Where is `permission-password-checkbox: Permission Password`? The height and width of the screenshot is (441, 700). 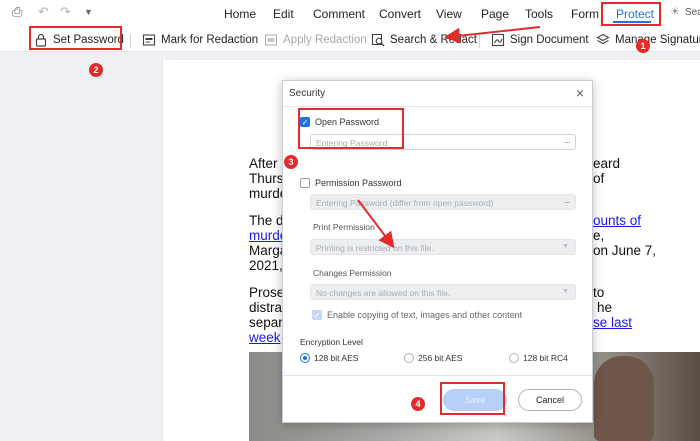 permission-password-checkbox: Permission Password is located at coordinates (351, 183).